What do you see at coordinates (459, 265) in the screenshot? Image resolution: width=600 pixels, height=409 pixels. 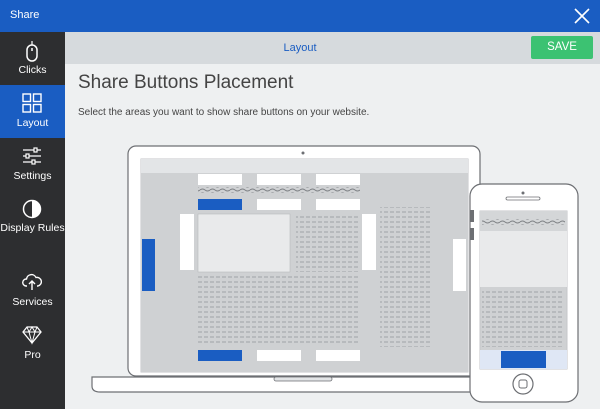 I see `right-floating-share-area` at bounding box center [459, 265].